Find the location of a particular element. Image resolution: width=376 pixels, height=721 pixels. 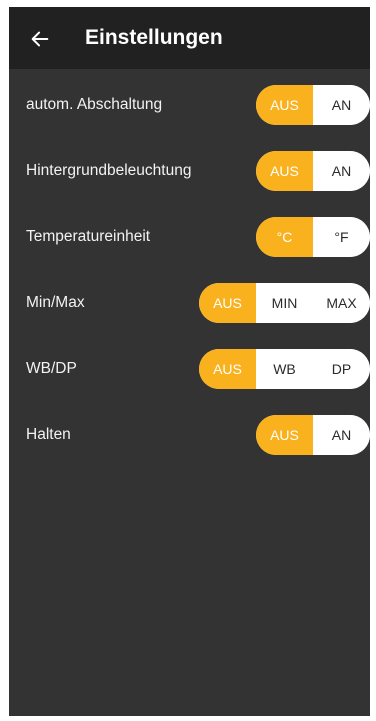

setting-label: Min/Max is located at coordinates (55, 302).